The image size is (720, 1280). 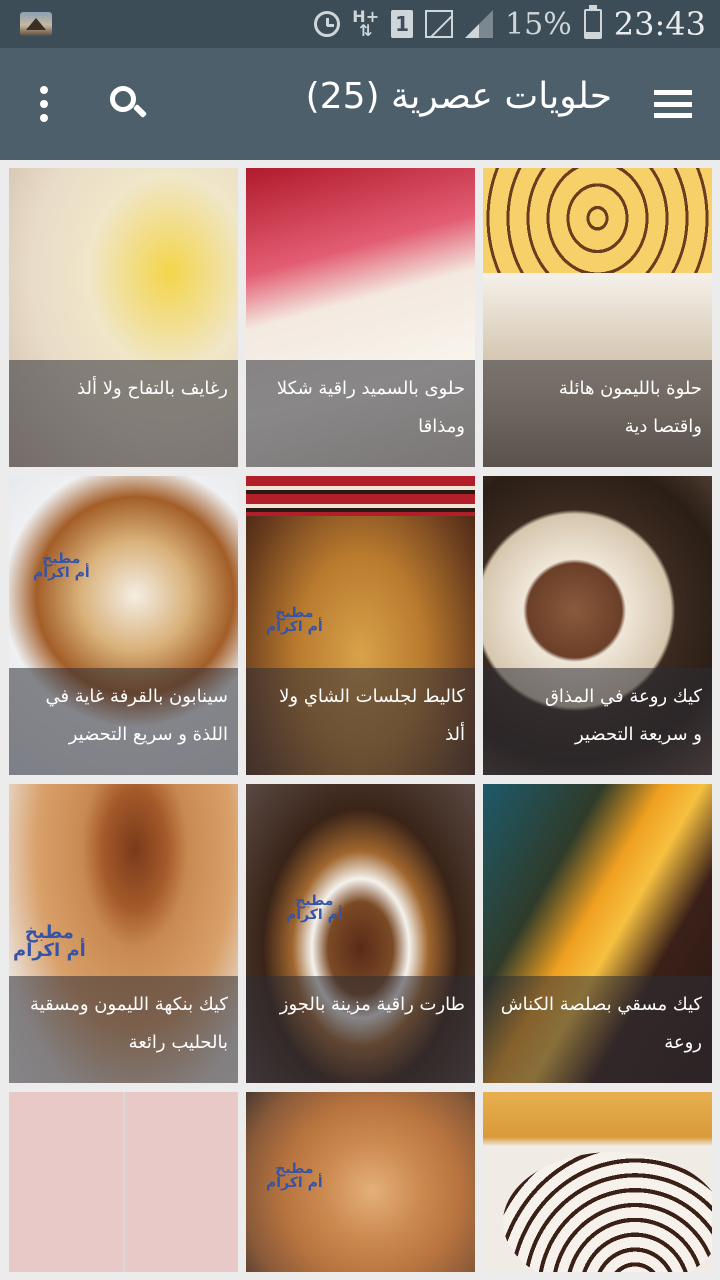 What do you see at coordinates (136, 696) in the screenshot?
I see `recipe-title-line1: سينابون بالقرفة غاية في` at bounding box center [136, 696].